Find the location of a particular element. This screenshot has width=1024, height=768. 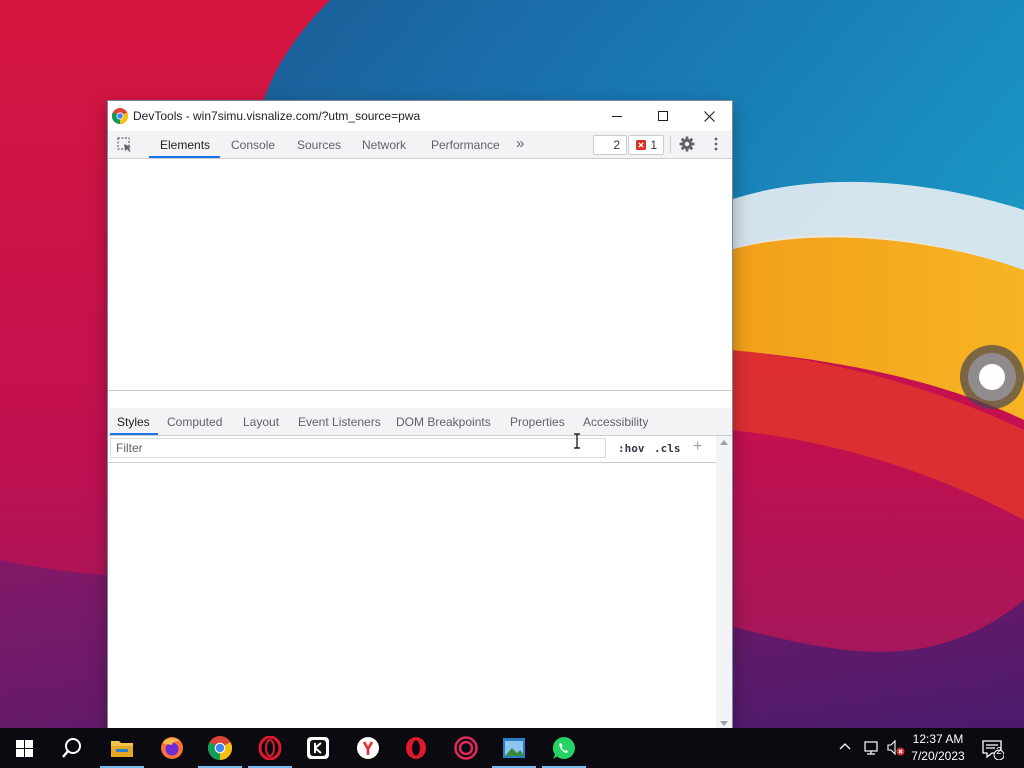

taskbar-opera-gx is located at coordinates (270, 748).